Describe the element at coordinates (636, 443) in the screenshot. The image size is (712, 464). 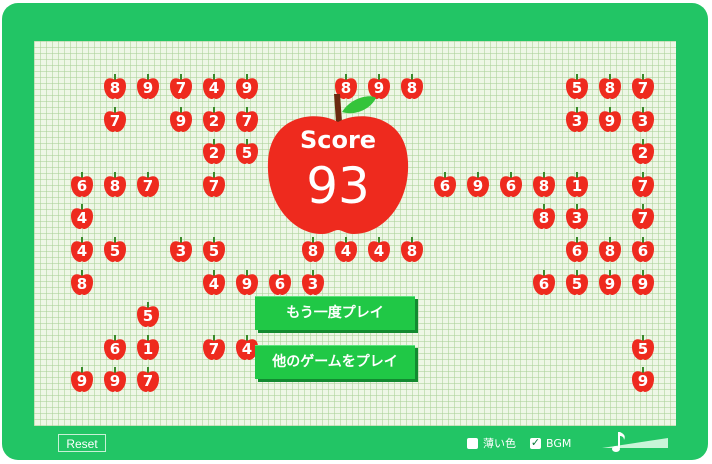
I see `volume-slider` at that location.